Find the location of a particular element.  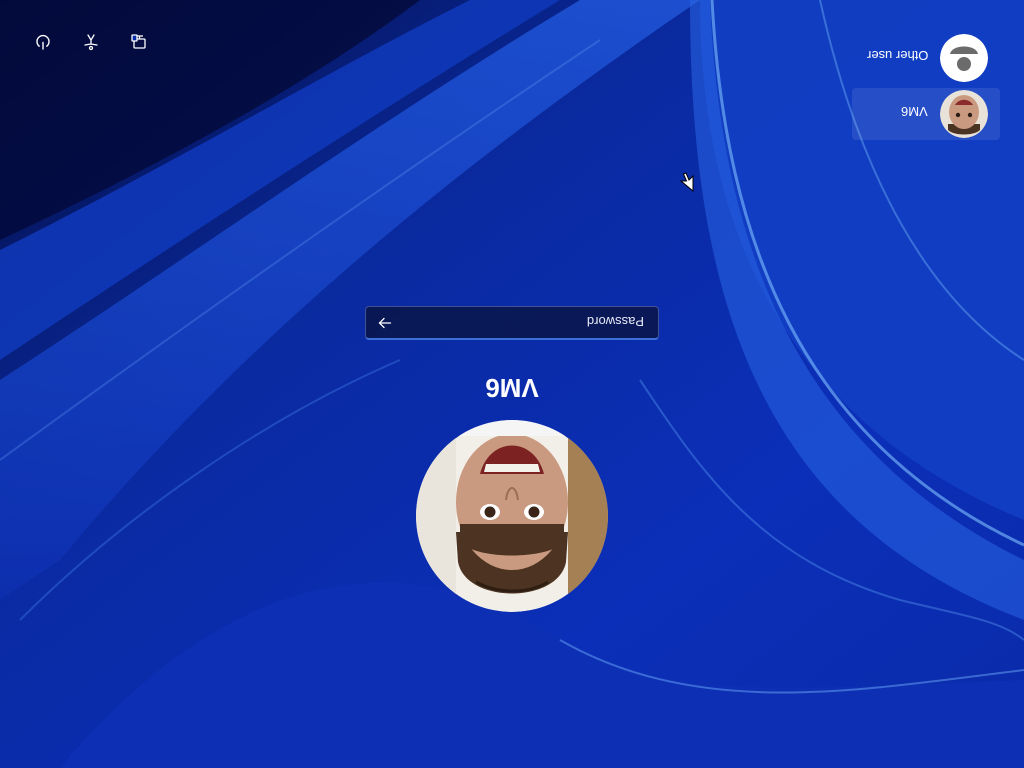

password-field-container is located at coordinates (512, 323).